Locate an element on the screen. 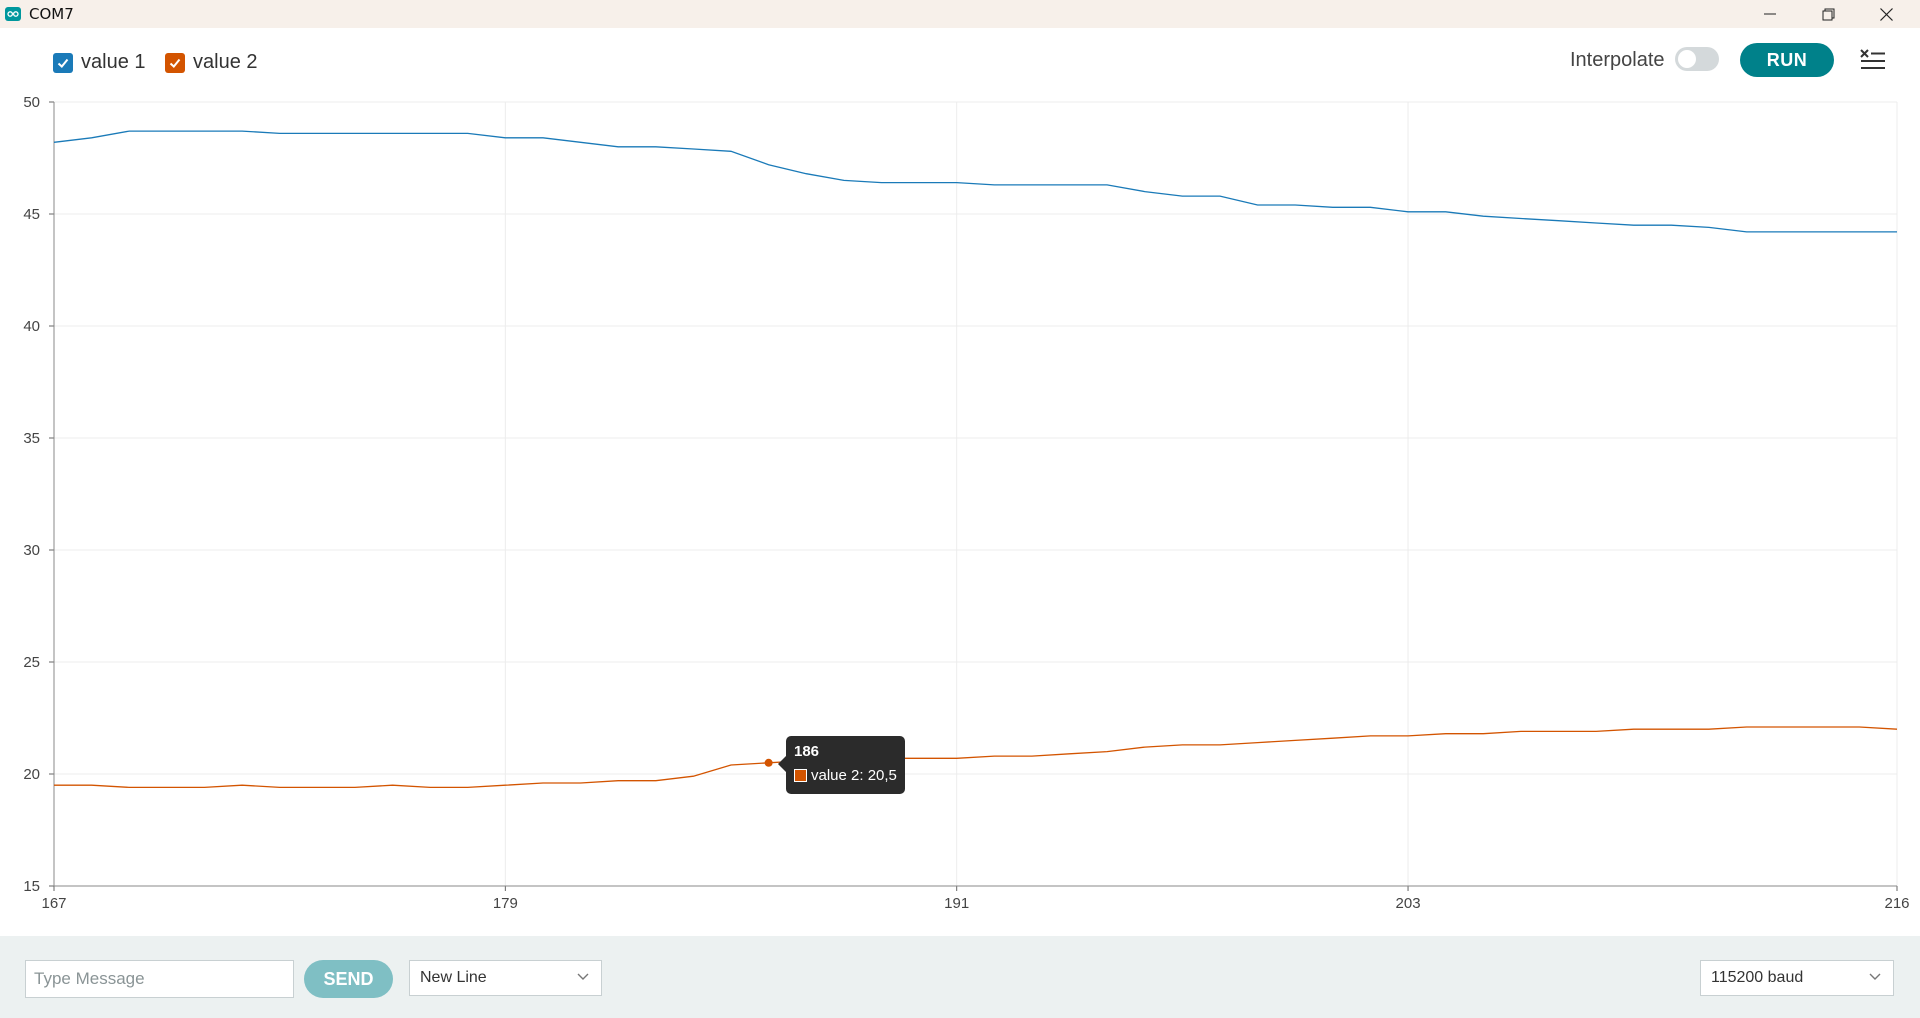  toggle-knob is located at coordinates (1687, 59).